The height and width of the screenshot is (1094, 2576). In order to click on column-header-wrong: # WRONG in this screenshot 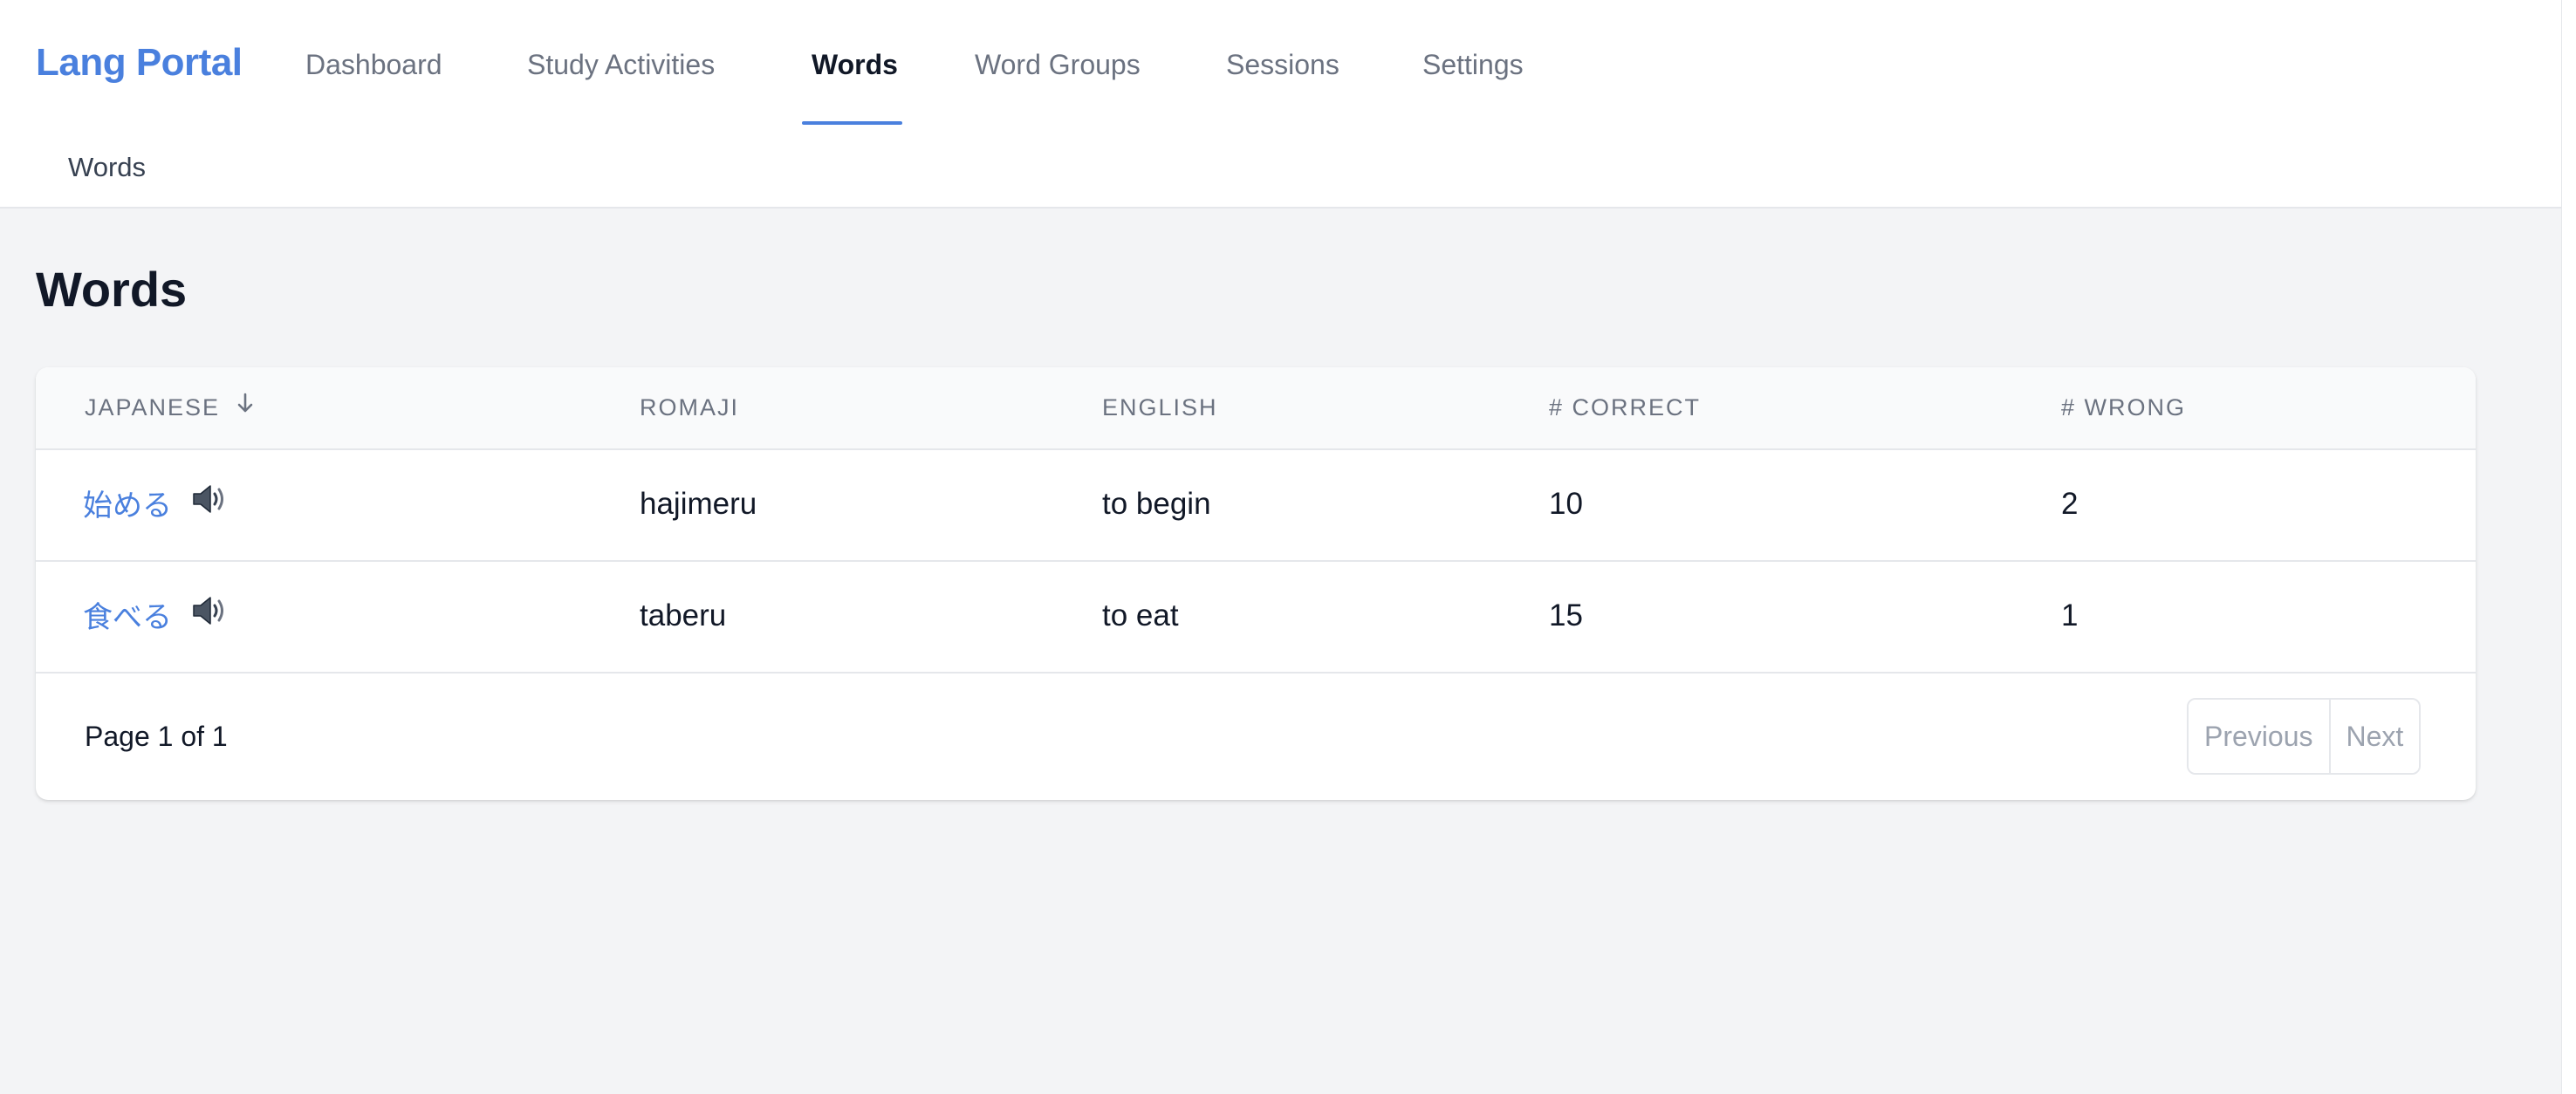, I will do `click(2123, 407)`.